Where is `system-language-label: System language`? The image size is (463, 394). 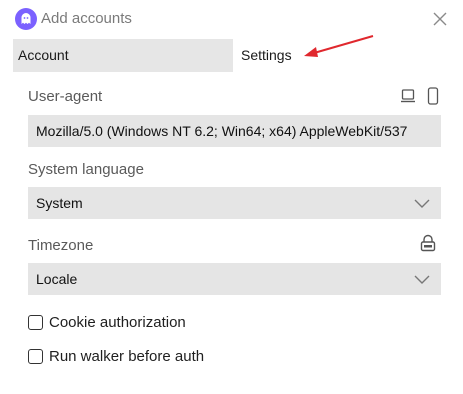
system-language-label: System language is located at coordinates (86, 169).